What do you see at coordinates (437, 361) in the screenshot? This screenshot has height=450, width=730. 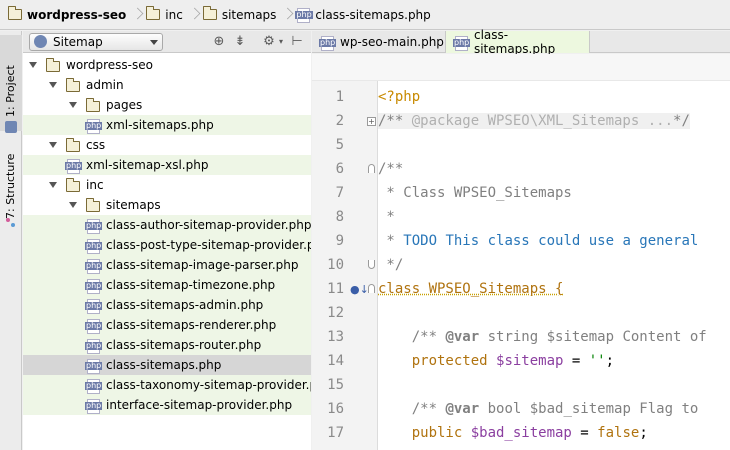 I see `code-token: protected` at bounding box center [437, 361].